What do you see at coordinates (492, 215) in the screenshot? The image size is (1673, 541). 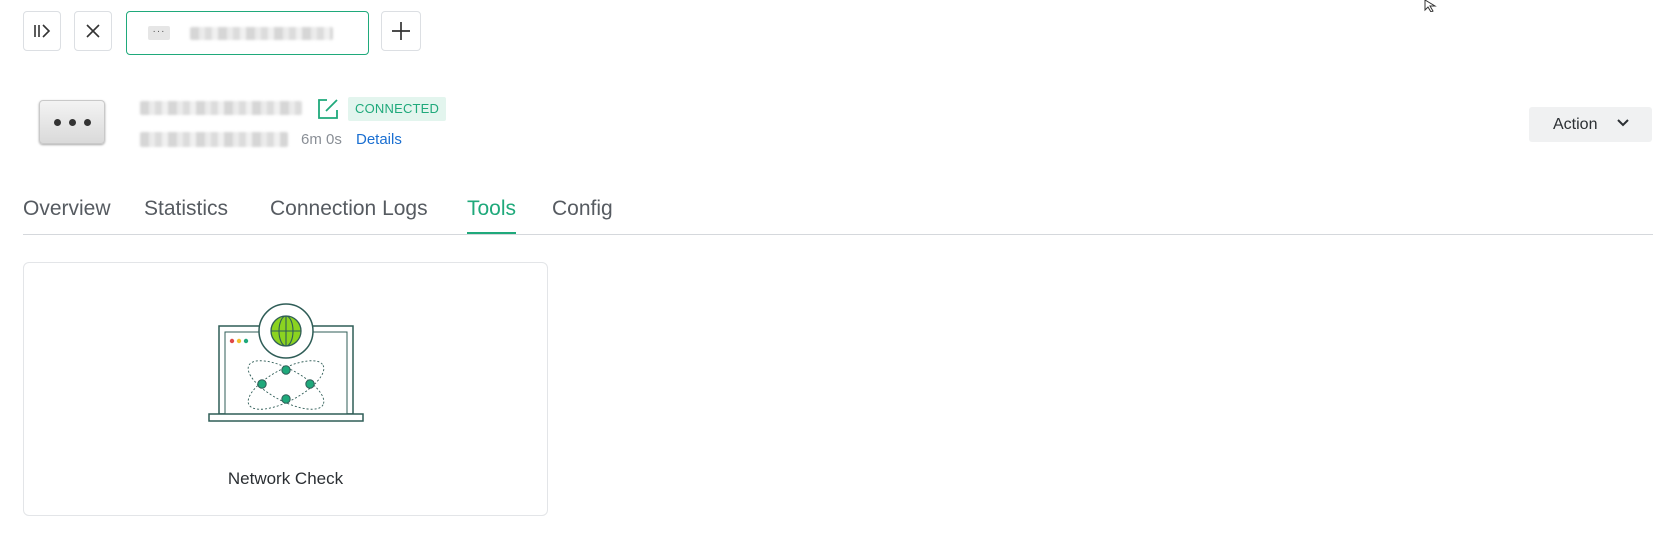 I see `tab-tools: Tools` at bounding box center [492, 215].